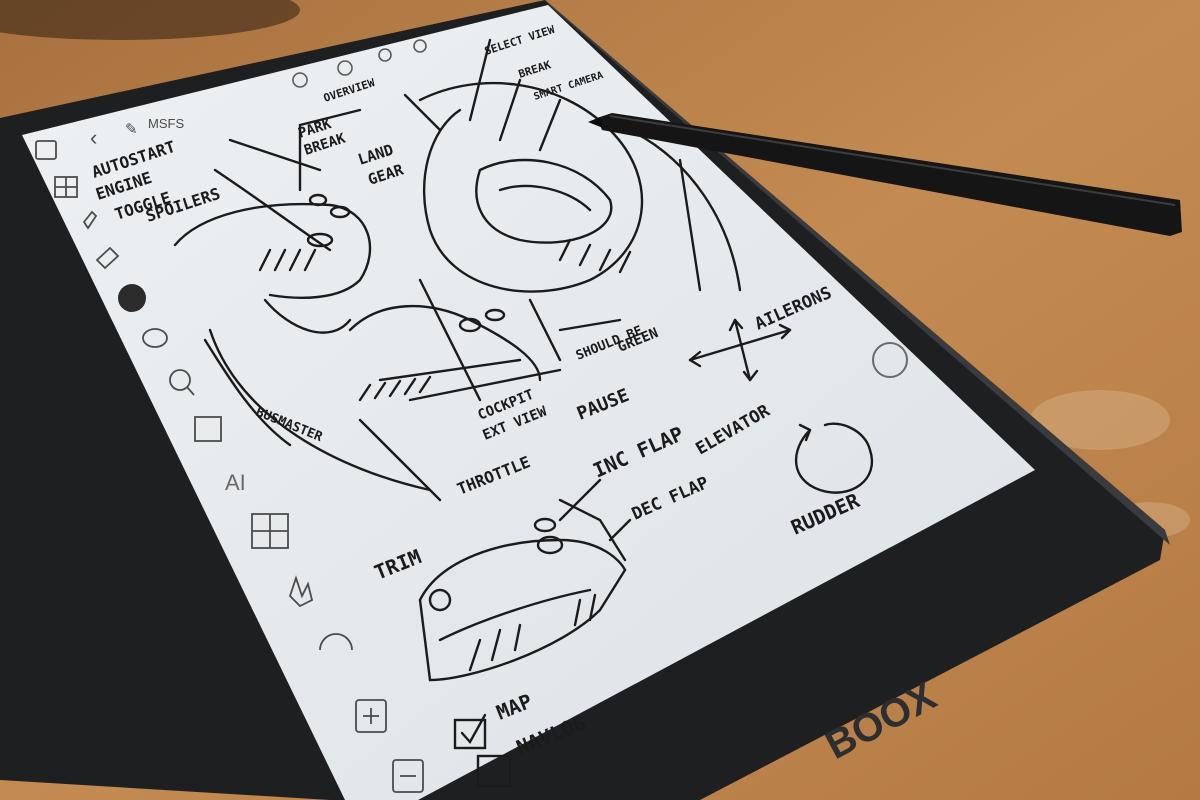 The height and width of the screenshot is (800, 1200). I want to click on color-dot-icon, so click(132, 298).